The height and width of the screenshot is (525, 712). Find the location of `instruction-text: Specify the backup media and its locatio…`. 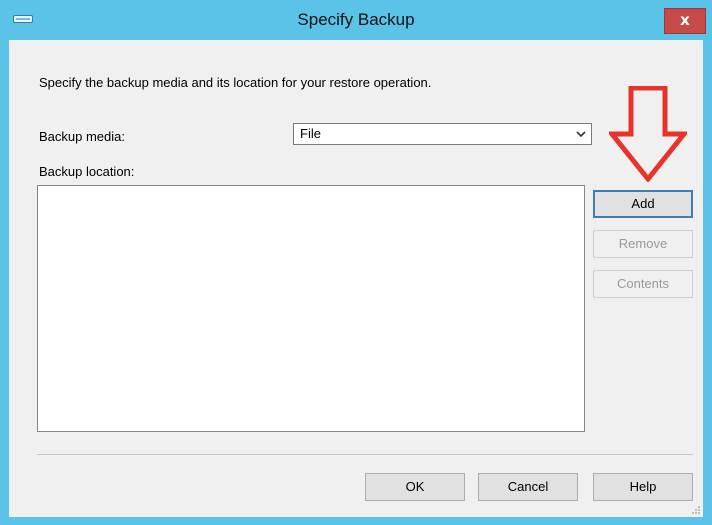

instruction-text: Specify the backup media and its locatio… is located at coordinates (235, 82).